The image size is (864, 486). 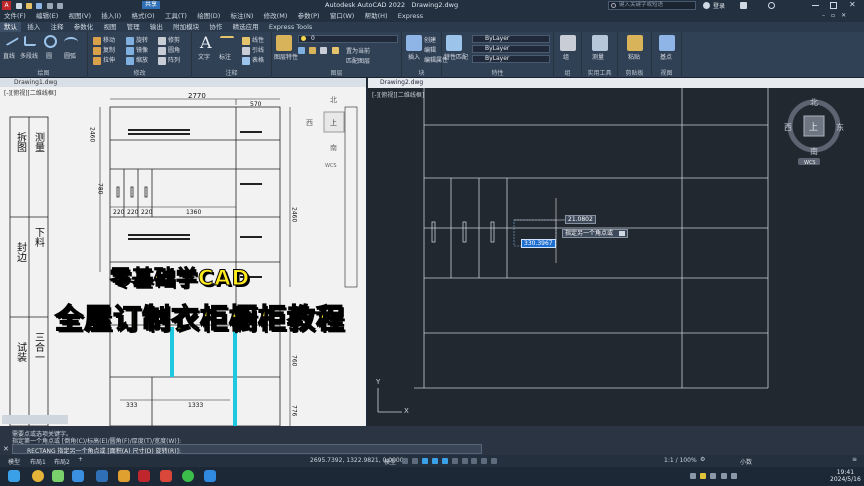 I want to click on layer-freeze-icon, so click(x=301, y=50).